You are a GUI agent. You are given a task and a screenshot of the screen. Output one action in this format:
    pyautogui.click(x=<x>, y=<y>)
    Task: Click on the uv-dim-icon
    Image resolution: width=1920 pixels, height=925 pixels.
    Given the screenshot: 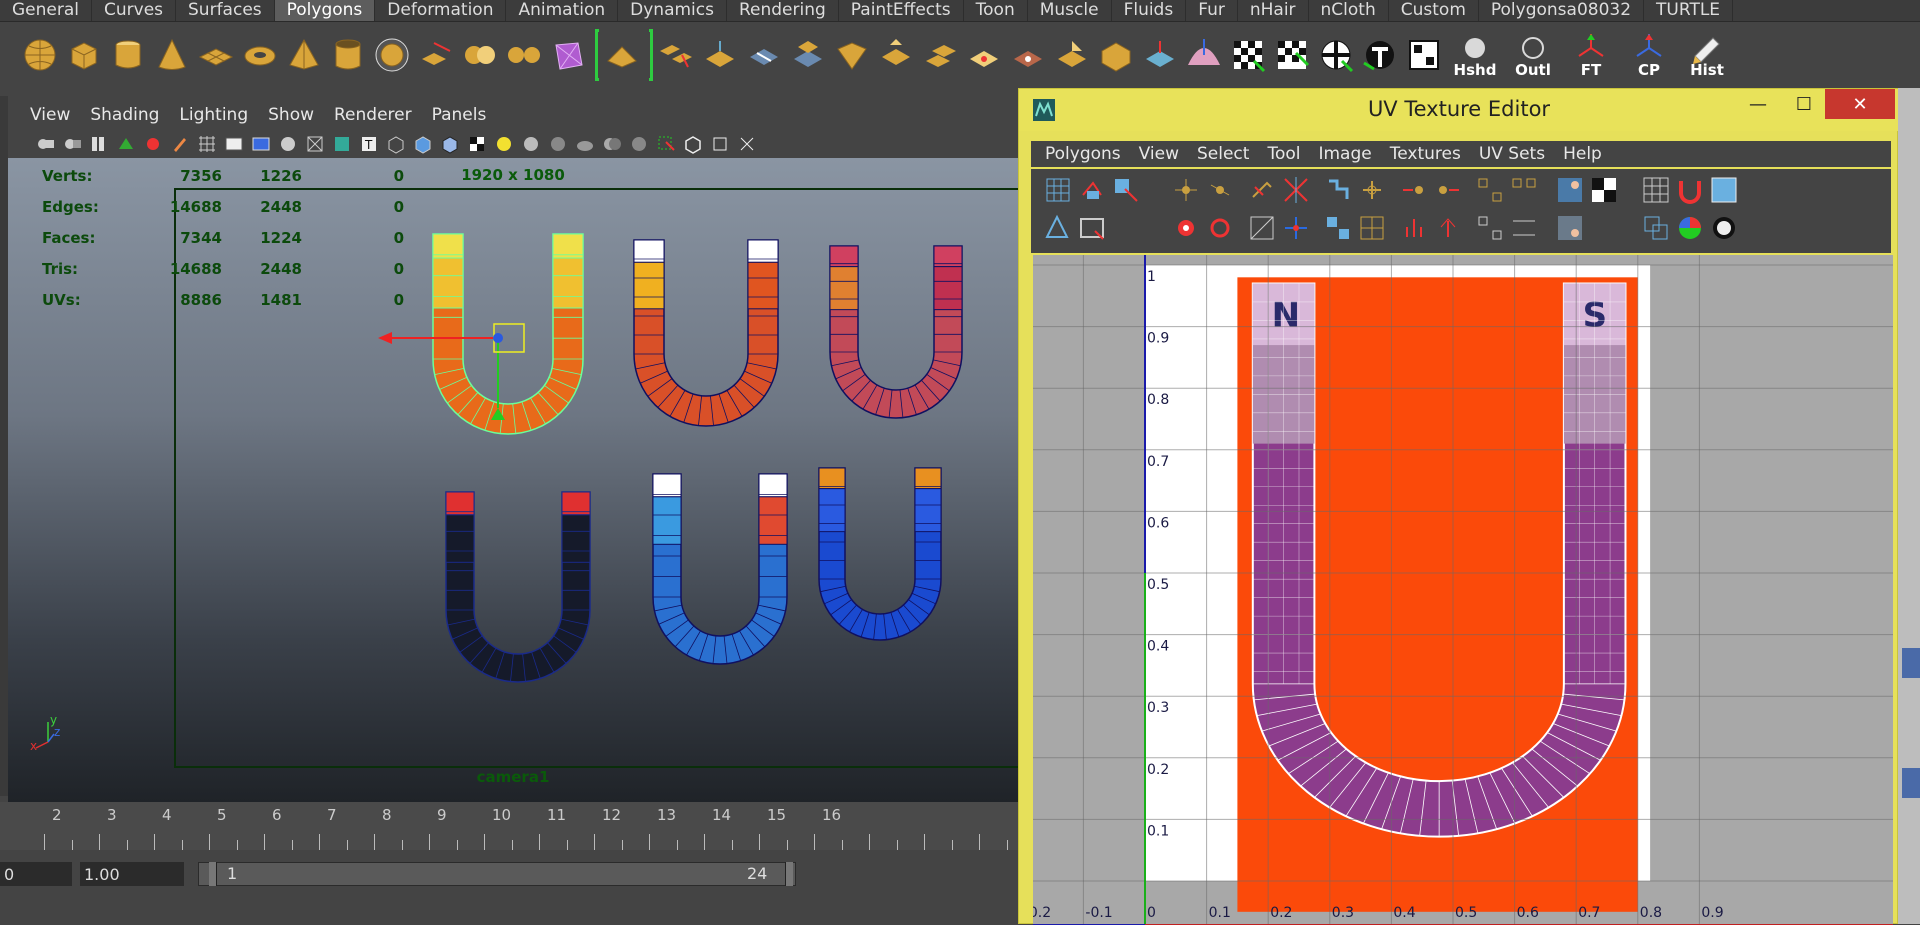 What is the action you would take?
    pyautogui.click(x=1724, y=228)
    